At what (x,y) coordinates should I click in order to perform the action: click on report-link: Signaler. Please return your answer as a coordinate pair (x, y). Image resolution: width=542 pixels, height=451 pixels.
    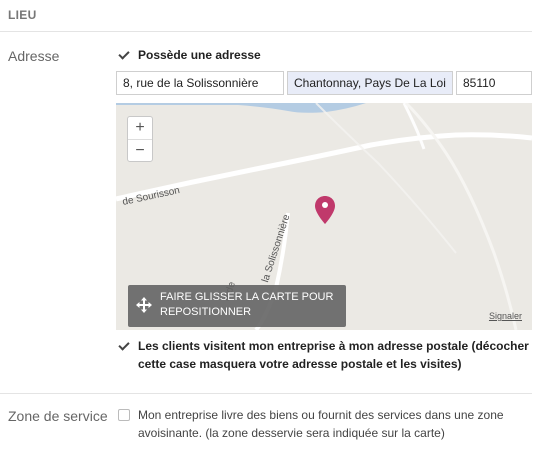
    Looking at the image, I should click on (505, 316).